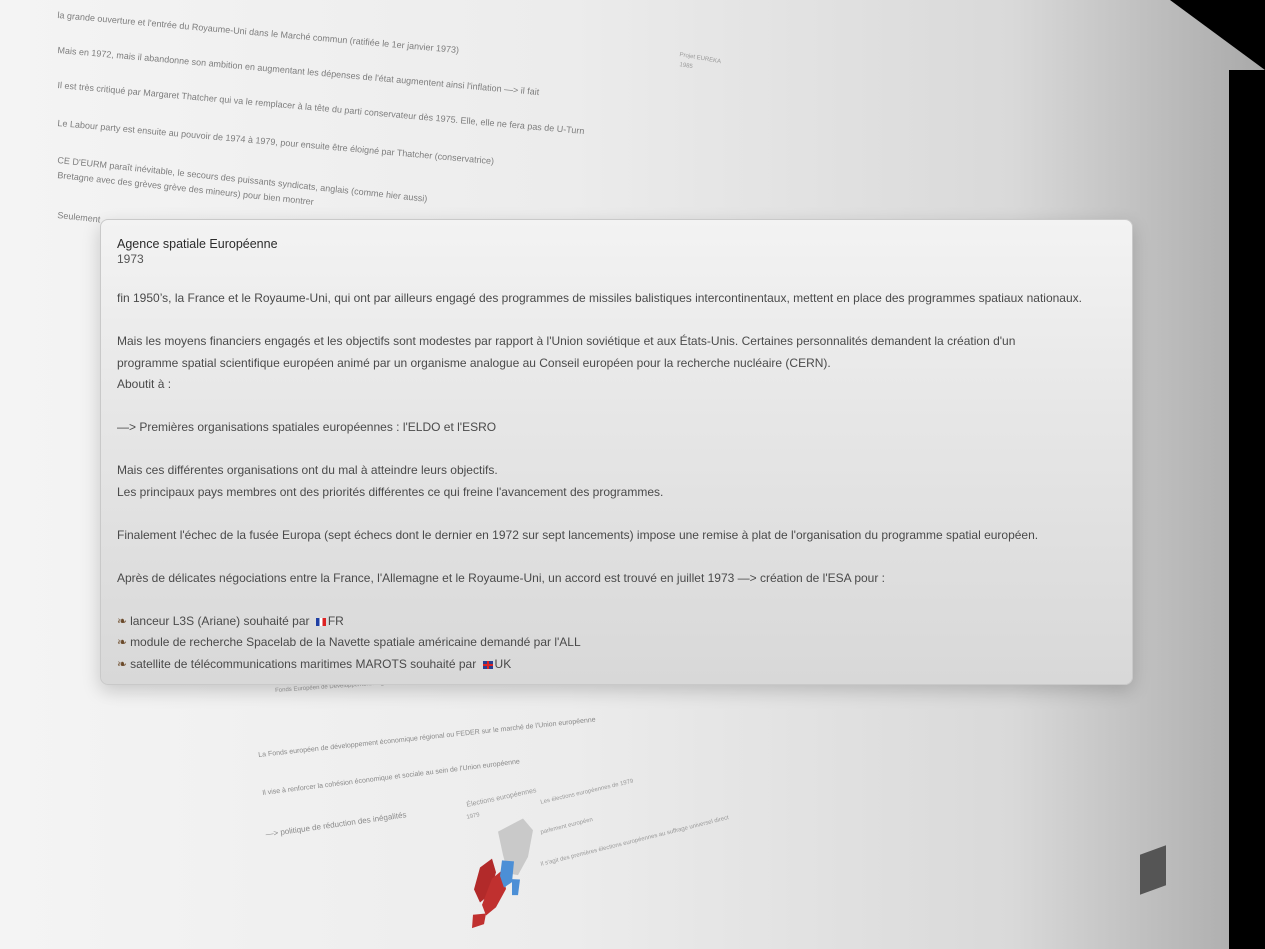  I want to click on bullet-item: ❧ lanceur L3S (Ariane) souhaité par FR, so click(616, 622).